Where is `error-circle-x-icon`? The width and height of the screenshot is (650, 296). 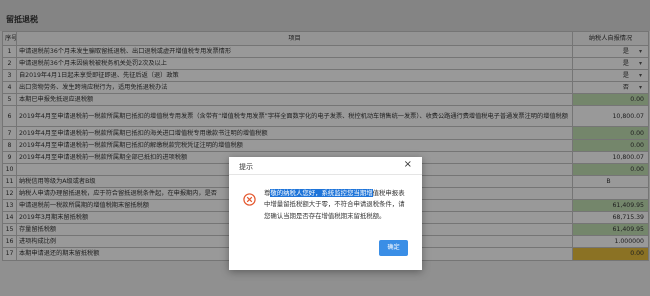
error-circle-x-icon is located at coordinates (249, 199).